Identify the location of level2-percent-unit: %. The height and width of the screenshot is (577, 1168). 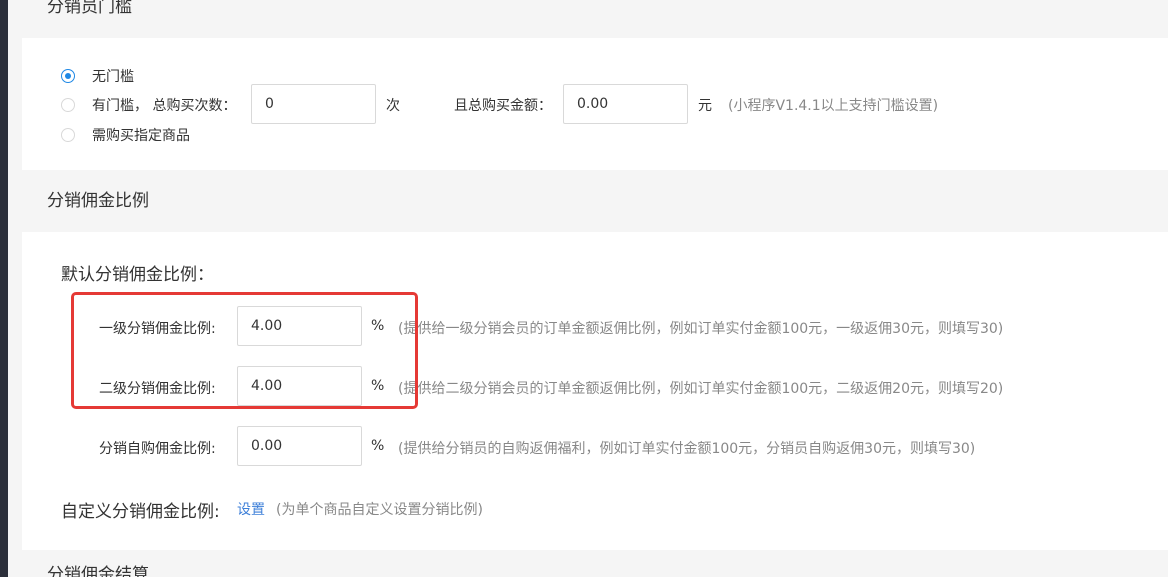
(378, 386).